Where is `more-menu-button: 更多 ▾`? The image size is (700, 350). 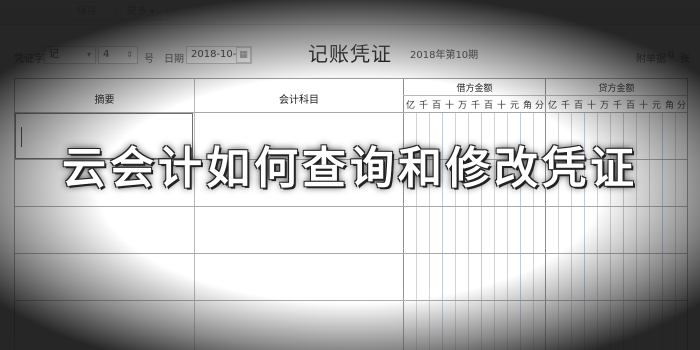 more-menu-button: 更多 ▾ is located at coordinates (144, 11).